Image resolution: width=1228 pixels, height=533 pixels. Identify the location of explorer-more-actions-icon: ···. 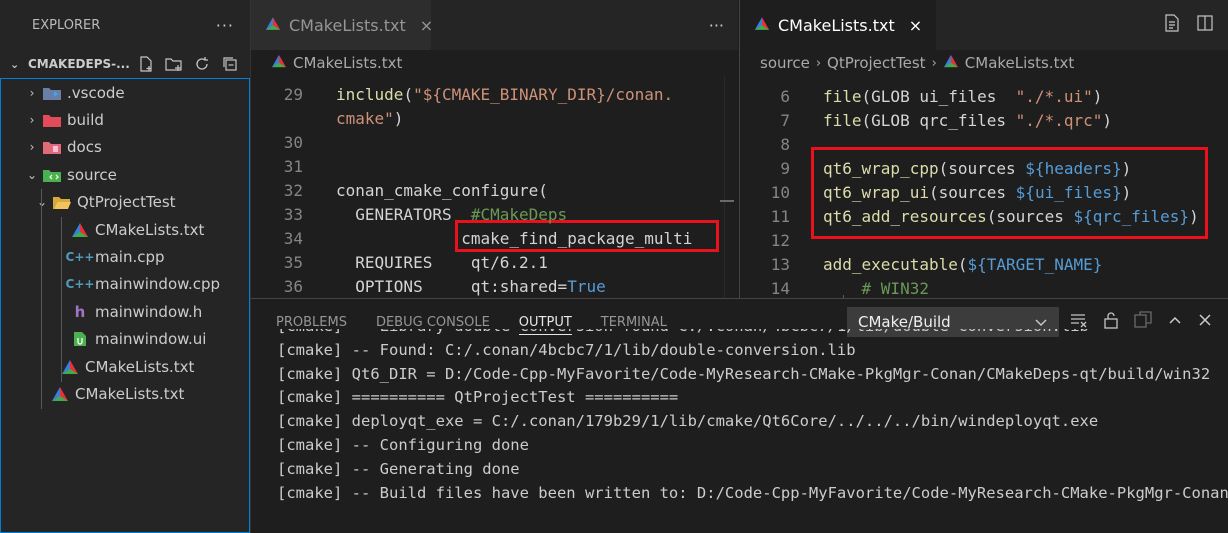
(225, 25).